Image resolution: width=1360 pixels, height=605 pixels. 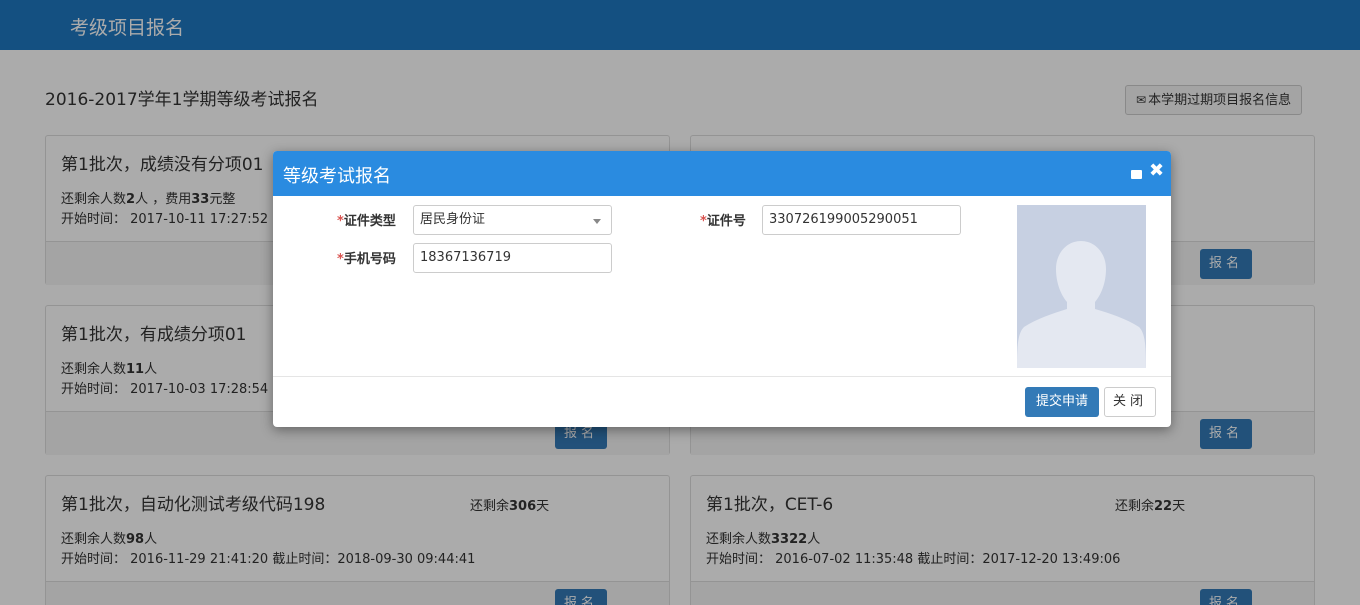 What do you see at coordinates (366, 221) in the screenshot?
I see `id-type-label: *证件类型` at bounding box center [366, 221].